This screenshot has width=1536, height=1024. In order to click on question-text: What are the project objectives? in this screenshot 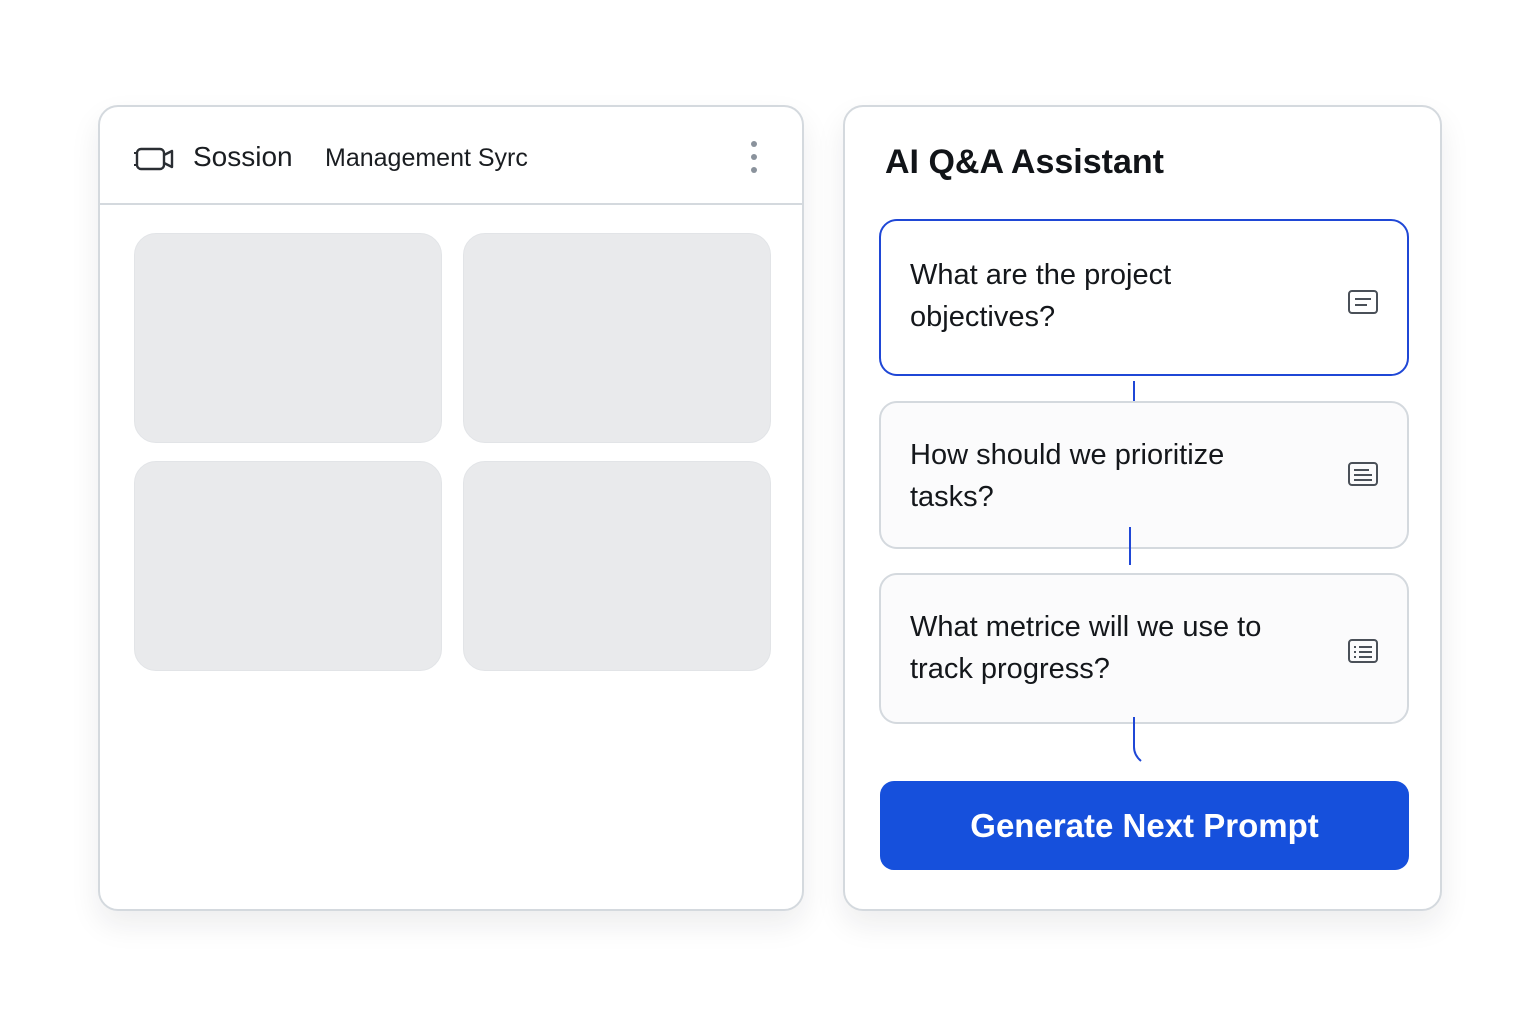, I will do `click(1041, 296)`.